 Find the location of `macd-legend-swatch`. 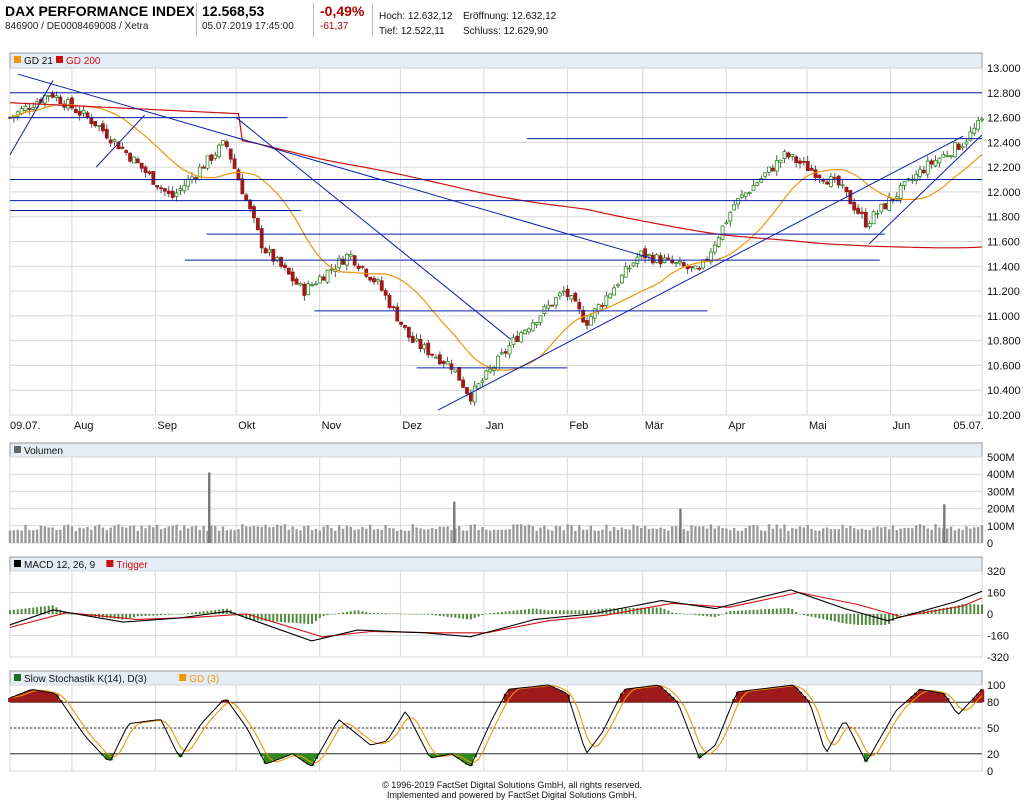

macd-legend-swatch is located at coordinates (110, 563).